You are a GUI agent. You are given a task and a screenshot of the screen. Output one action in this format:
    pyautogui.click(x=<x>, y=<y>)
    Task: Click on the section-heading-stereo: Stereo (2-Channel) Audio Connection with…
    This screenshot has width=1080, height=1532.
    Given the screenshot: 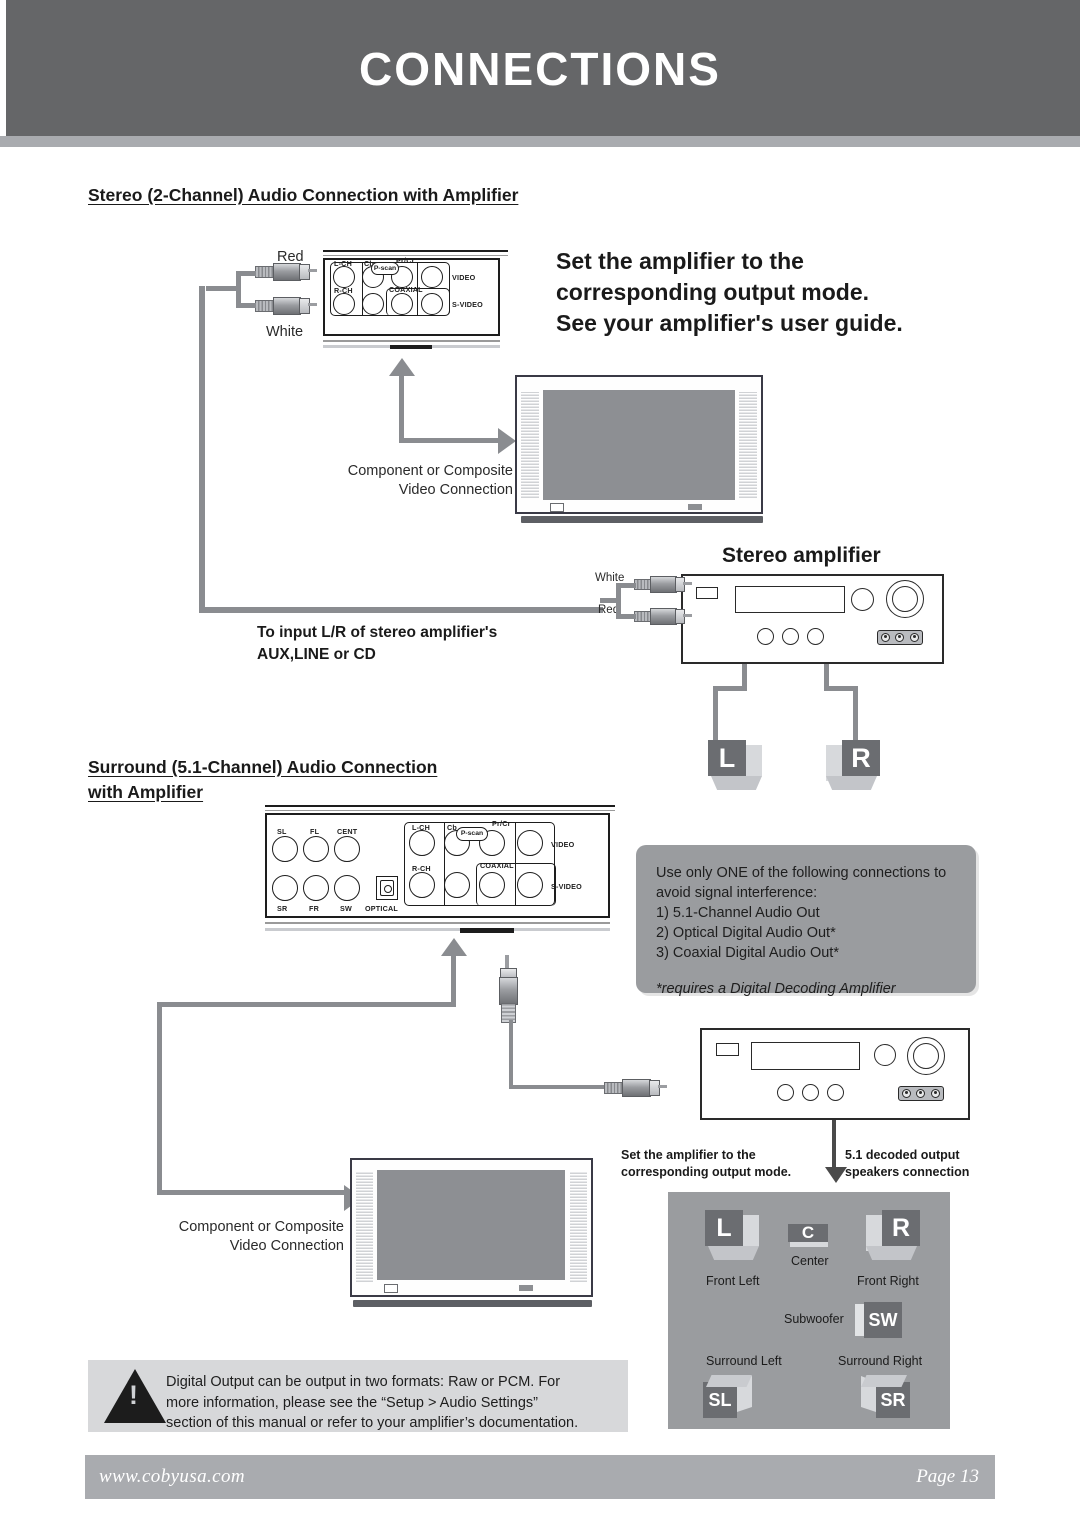 What is the action you would take?
    pyautogui.click(x=303, y=195)
    